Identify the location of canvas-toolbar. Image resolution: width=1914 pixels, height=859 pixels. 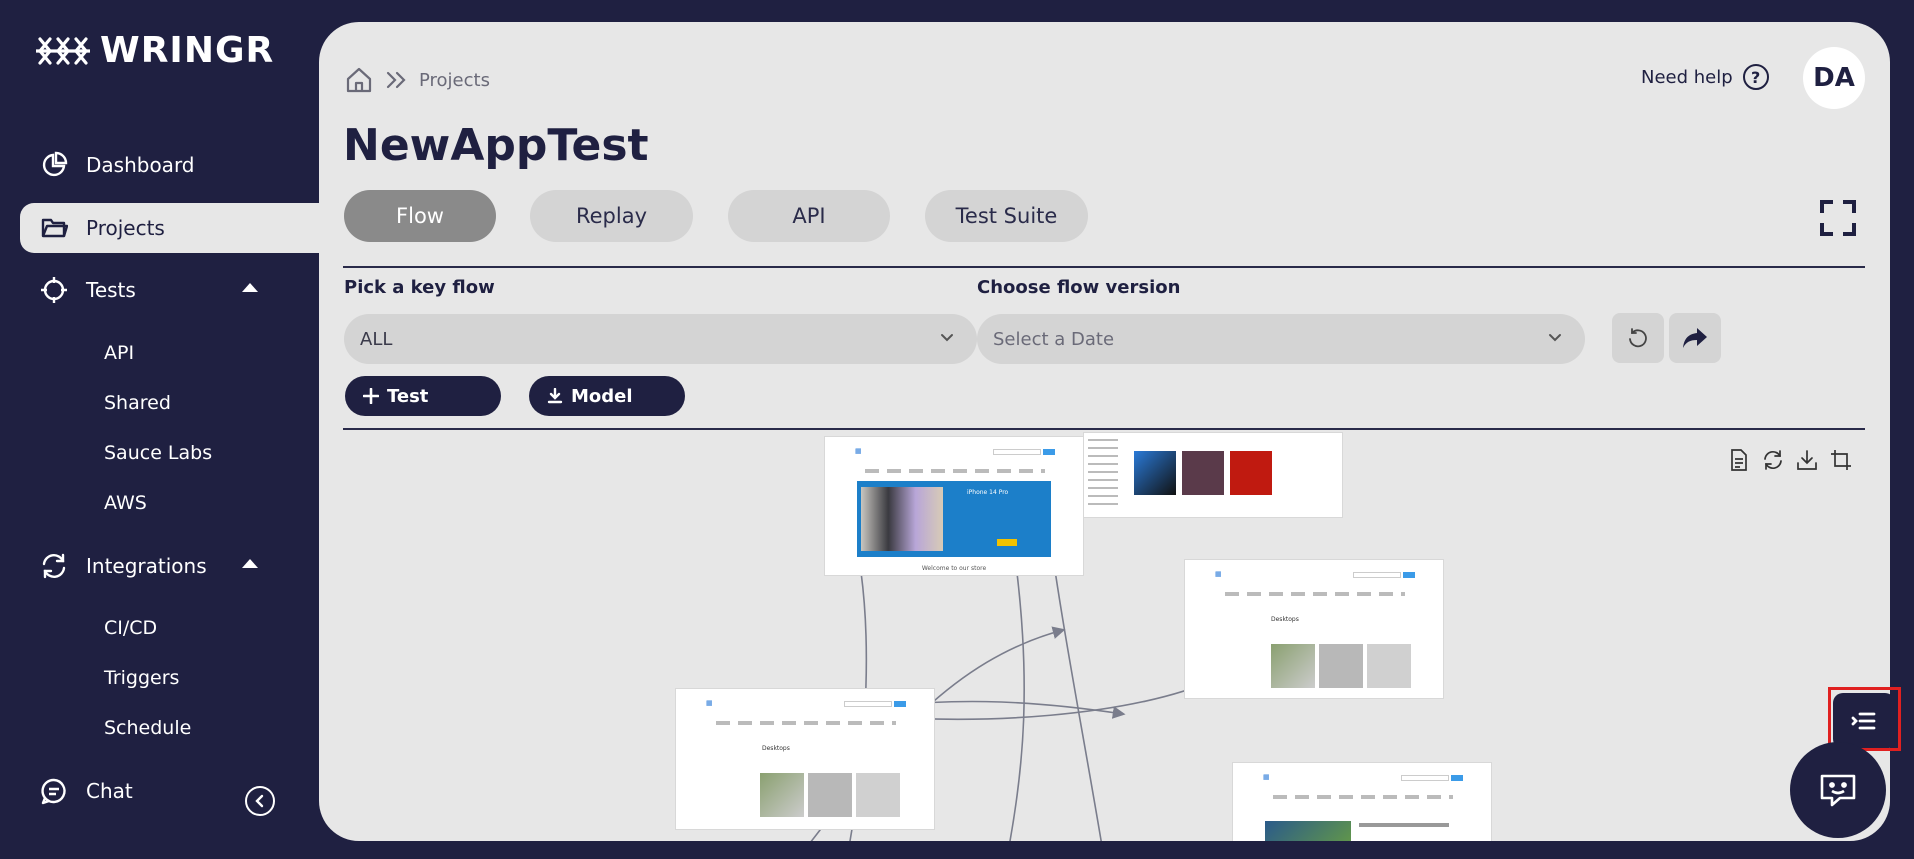
(1796, 460).